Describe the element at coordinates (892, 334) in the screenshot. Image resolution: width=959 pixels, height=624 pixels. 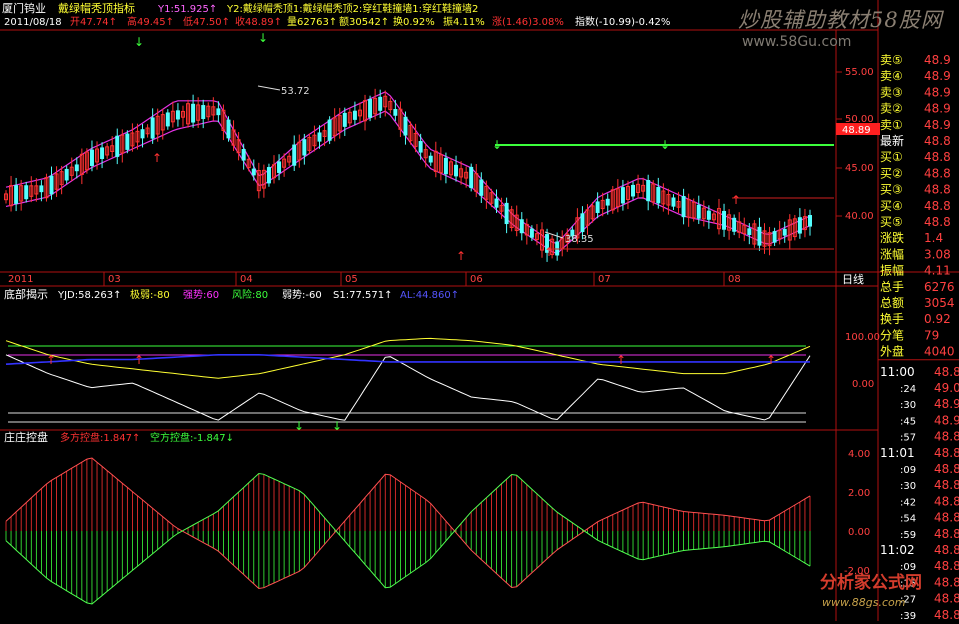
I see `stat-row-label: 分笔` at that location.